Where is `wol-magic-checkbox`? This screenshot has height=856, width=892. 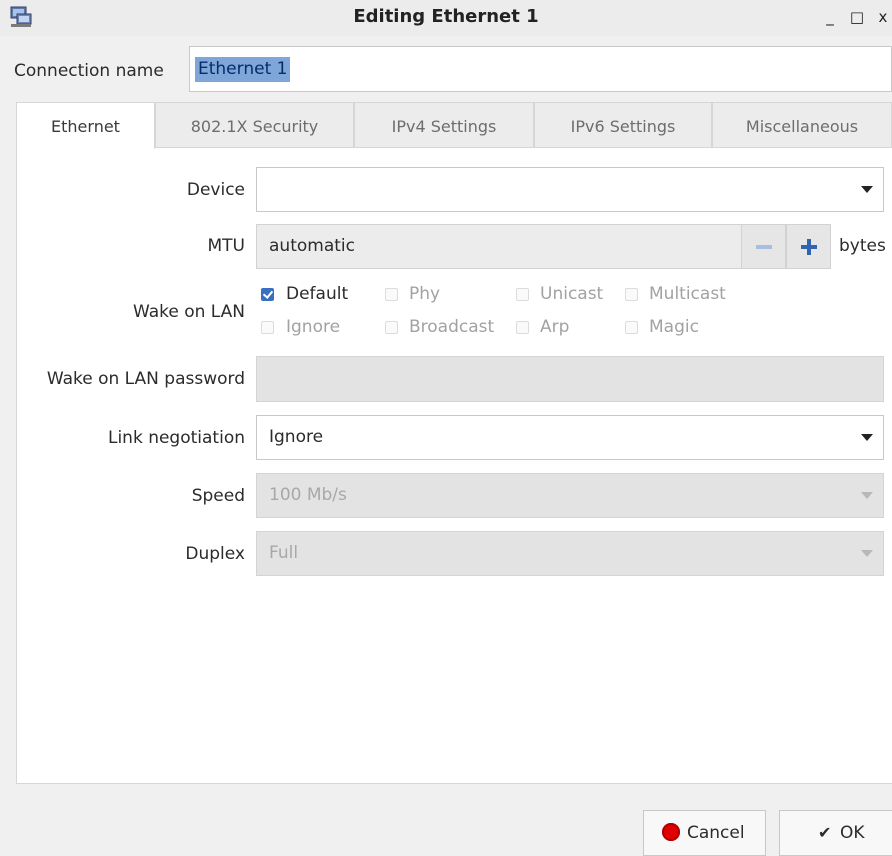 wol-magic-checkbox is located at coordinates (631, 327).